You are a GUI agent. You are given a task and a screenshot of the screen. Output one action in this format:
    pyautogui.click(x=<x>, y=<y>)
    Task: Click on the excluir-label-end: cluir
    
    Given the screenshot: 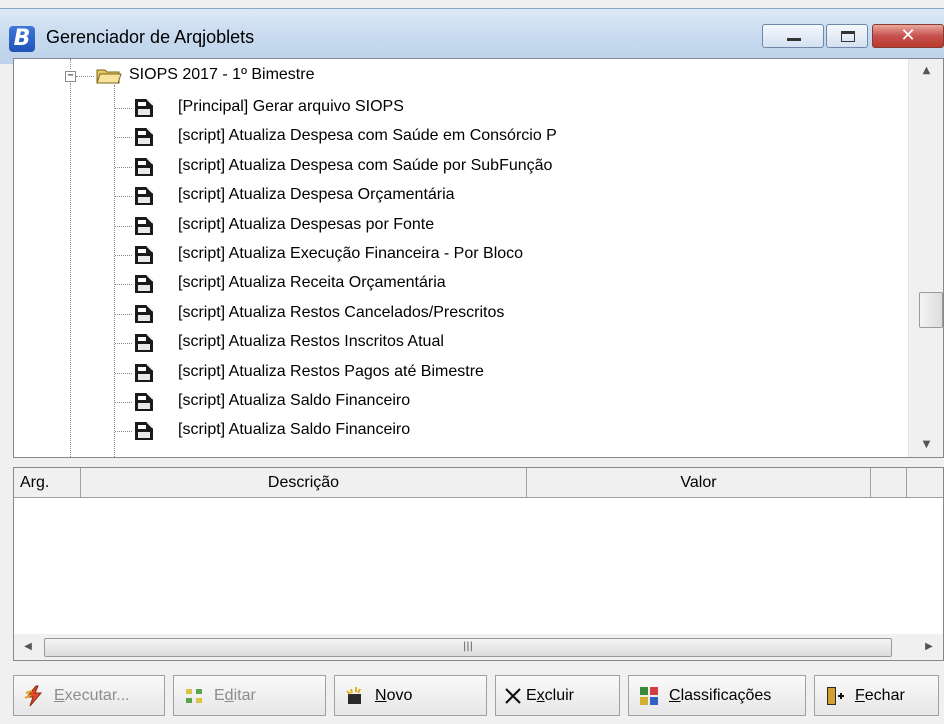 What is the action you would take?
    pyautogui.click(x=559, y=695)
    